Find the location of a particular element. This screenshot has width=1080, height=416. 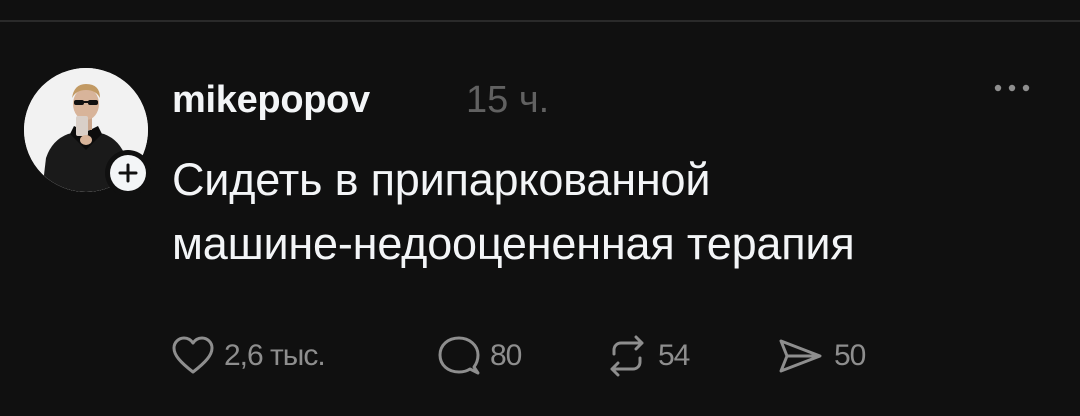

post-text-line: Сидеть в припаркованной is located at coordinates (441, 179).